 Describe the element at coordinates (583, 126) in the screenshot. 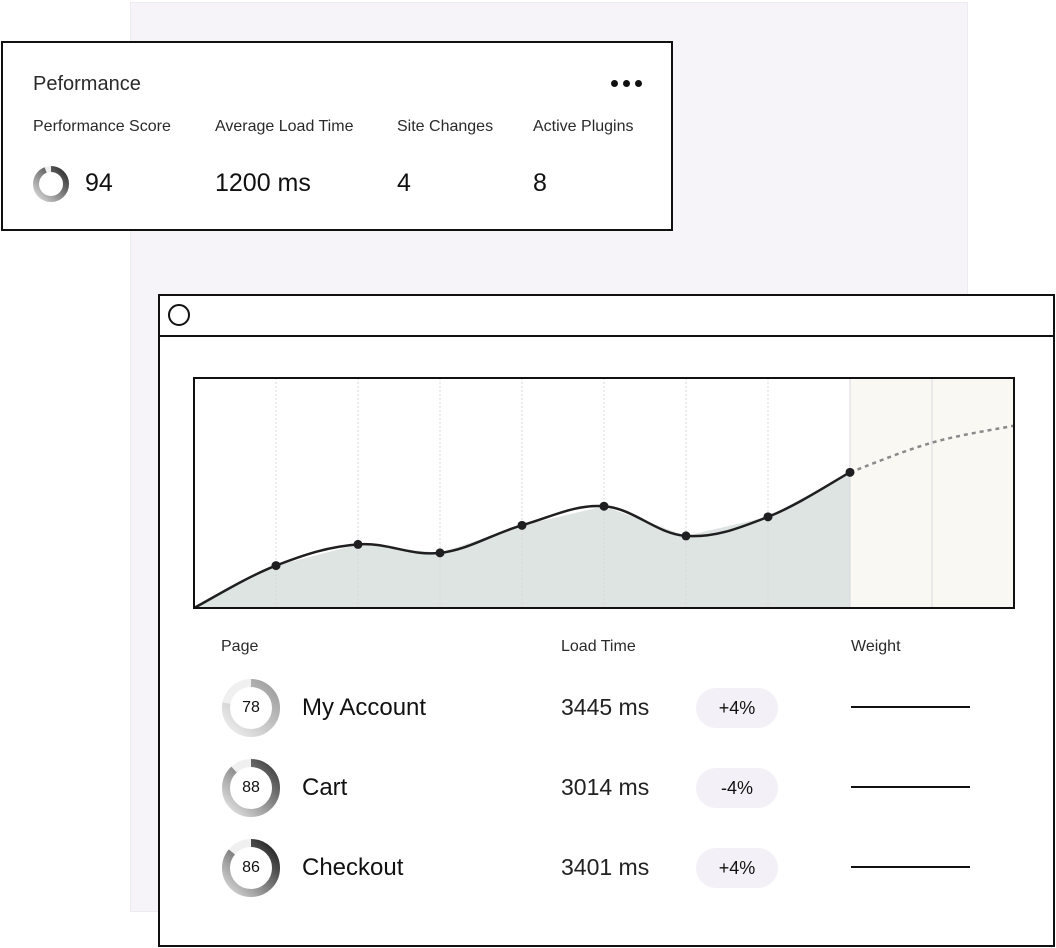

I see `metric-label-plugins: Active Plugins` at that location.